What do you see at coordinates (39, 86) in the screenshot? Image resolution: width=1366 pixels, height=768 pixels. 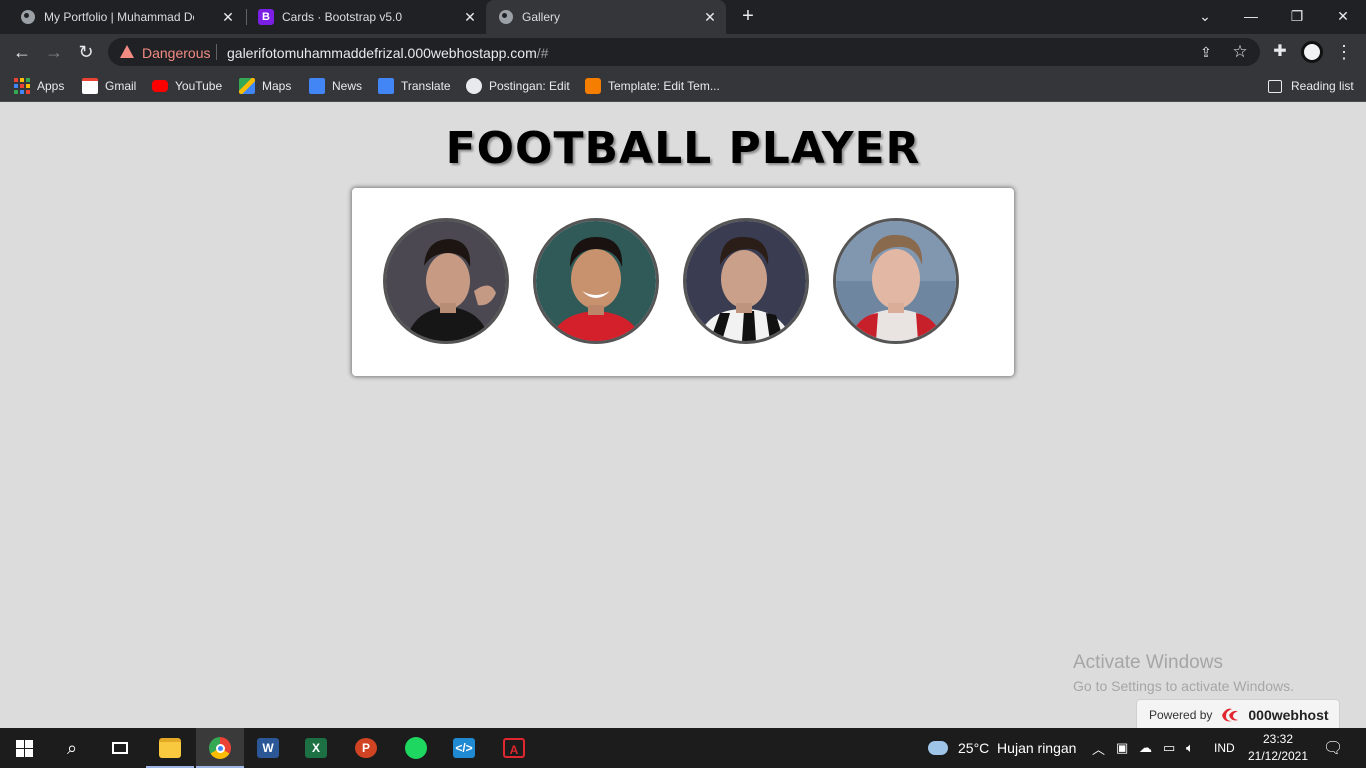 I see `bookmark-apps: Apps` at bounding box center [39, 86].